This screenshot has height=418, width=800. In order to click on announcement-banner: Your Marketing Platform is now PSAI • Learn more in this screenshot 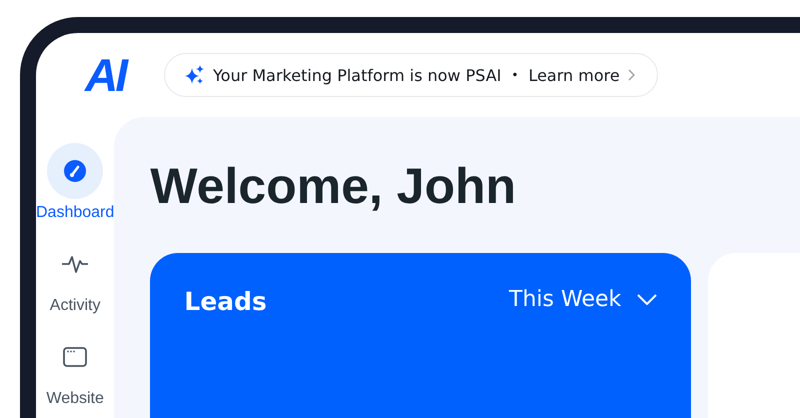, I will do `click(411, 75)`.